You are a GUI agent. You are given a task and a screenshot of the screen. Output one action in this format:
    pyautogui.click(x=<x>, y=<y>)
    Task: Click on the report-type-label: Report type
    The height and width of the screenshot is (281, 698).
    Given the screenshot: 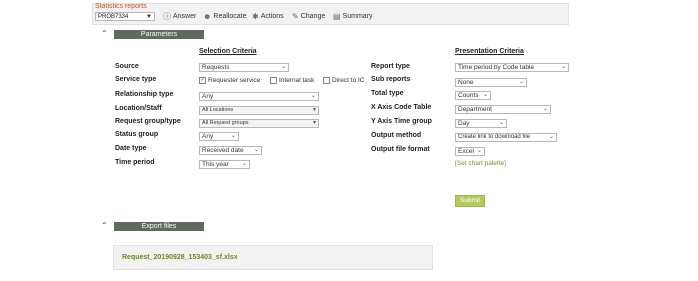 What is the action you would take?
    pyautogui.click(x=390, y=66)
    